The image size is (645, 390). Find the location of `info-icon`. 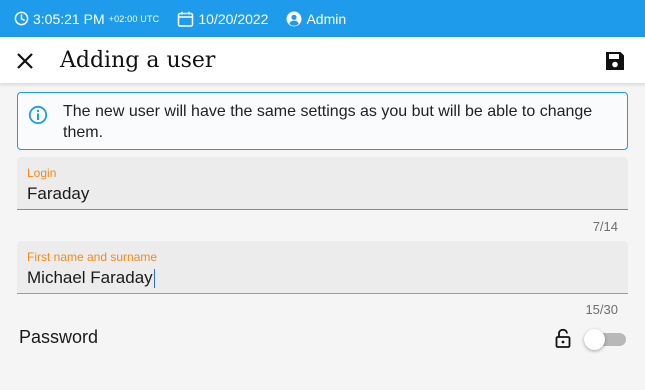

info-icon is located at coordinates (38, 115).